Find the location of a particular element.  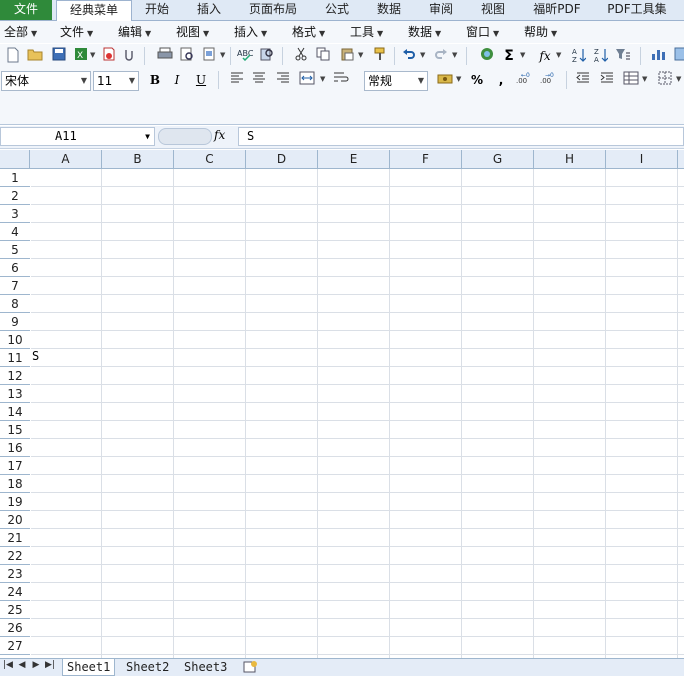

copy-icon is located at coordinates (323, 56).